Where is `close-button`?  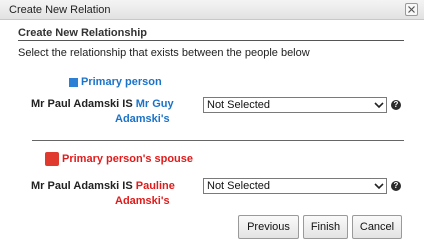 close-button is located at coordinates (411, 9).